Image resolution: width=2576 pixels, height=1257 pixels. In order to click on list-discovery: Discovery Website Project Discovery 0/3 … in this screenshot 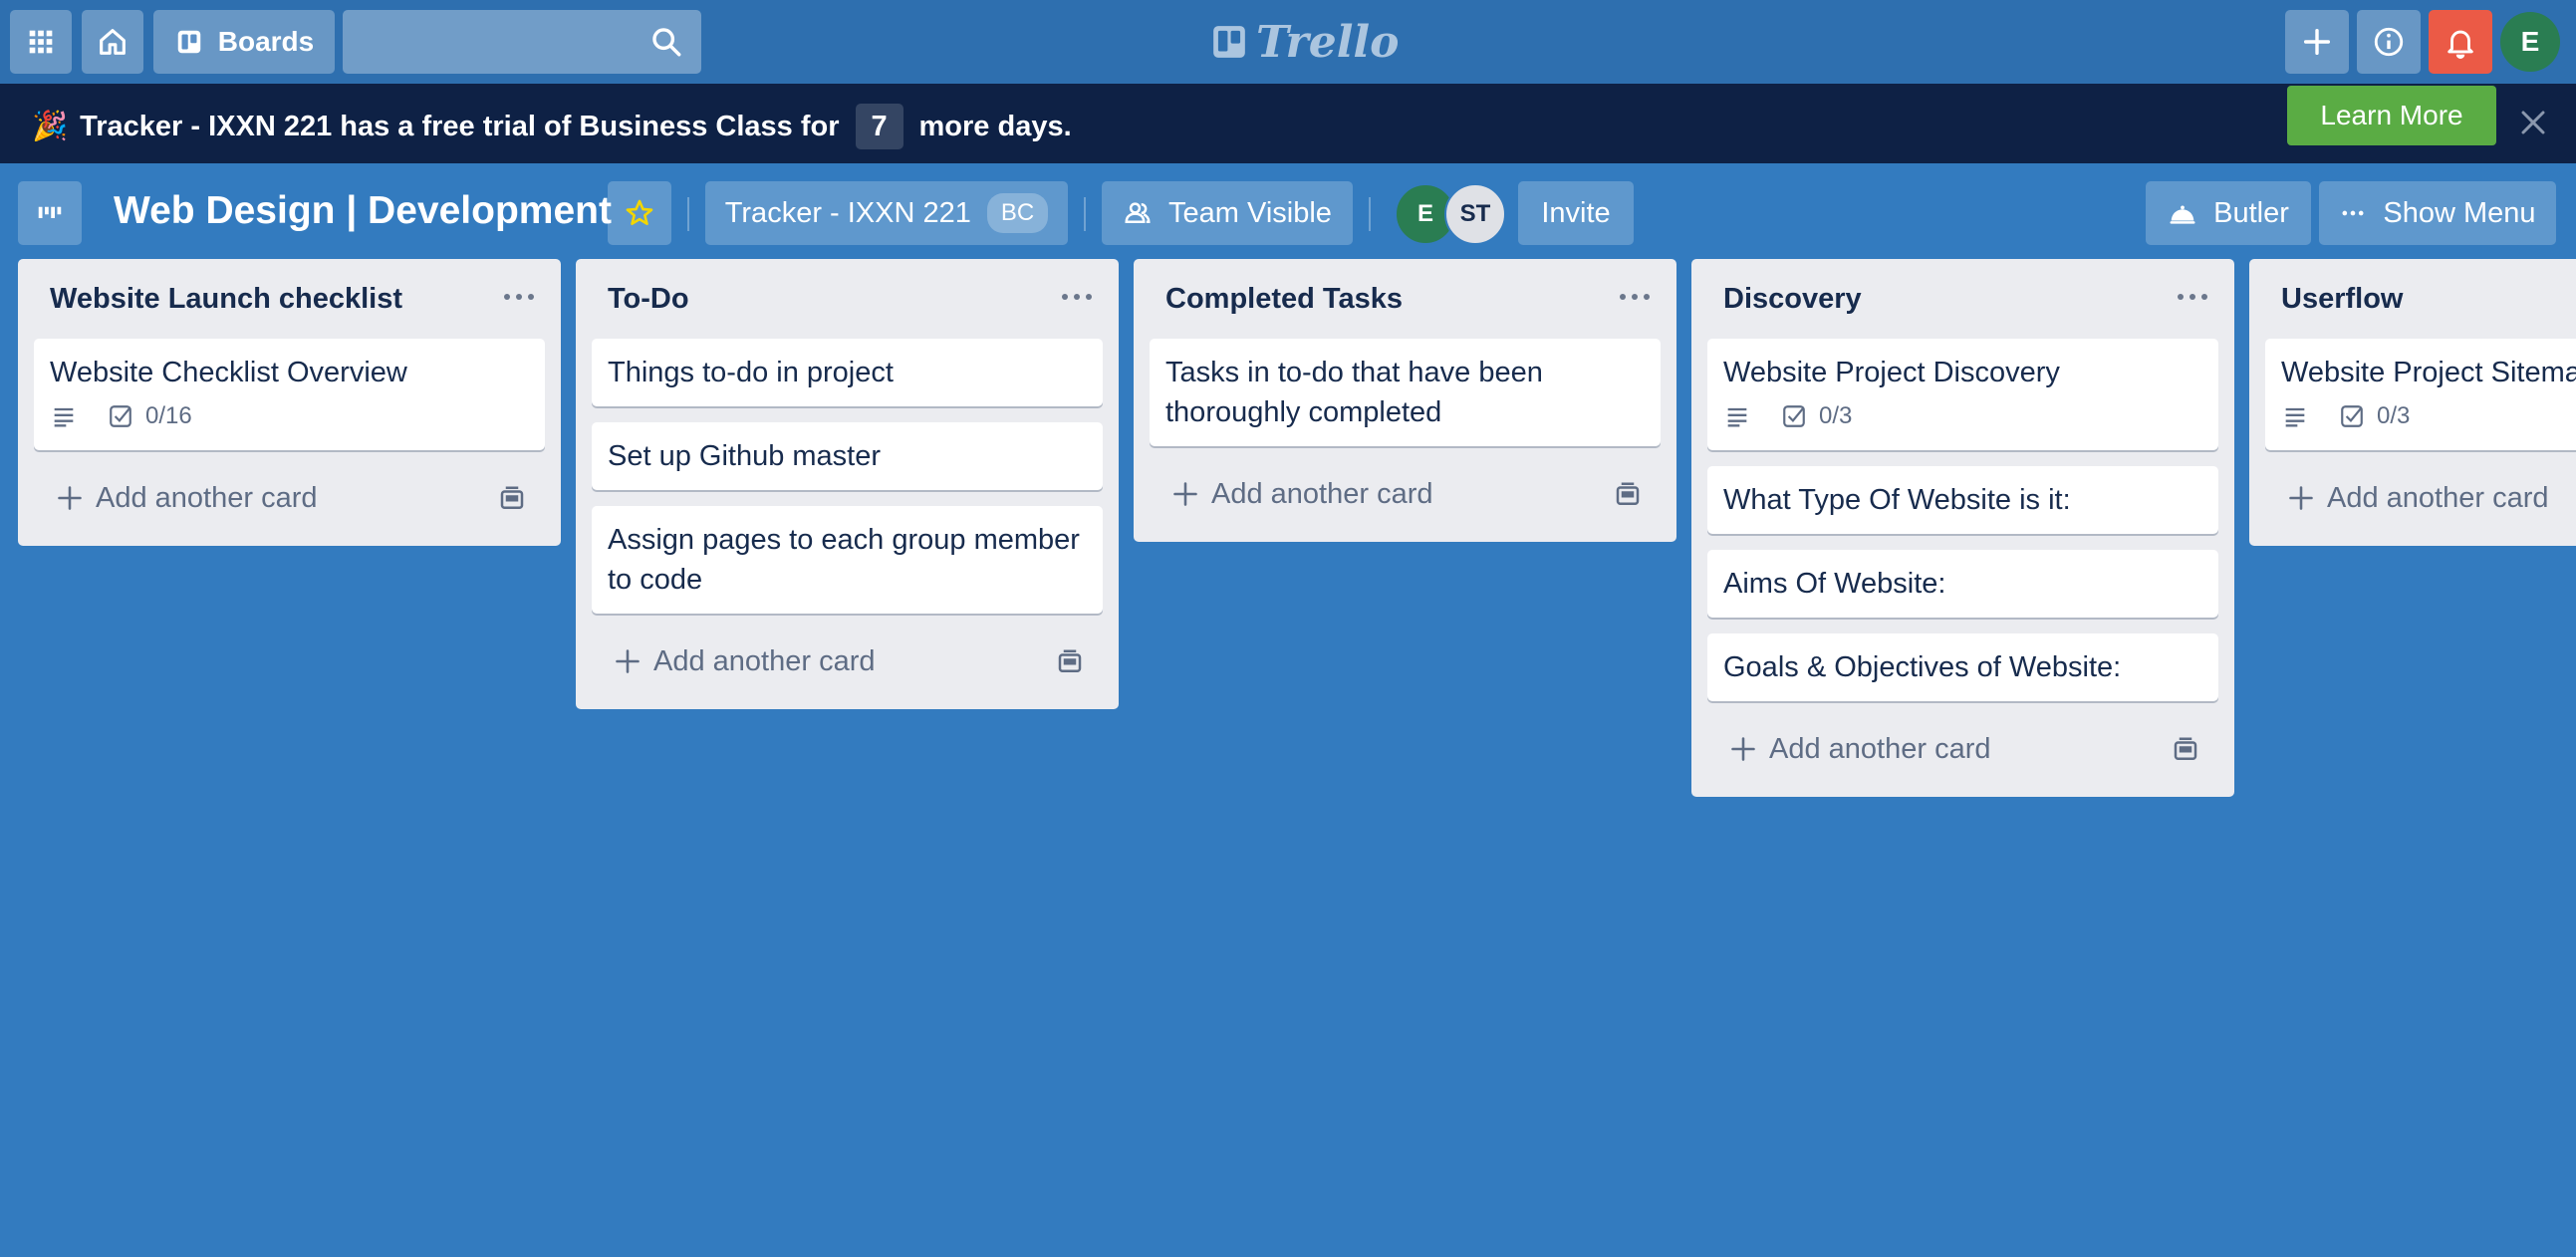, I will do `click(1962, 528)`.